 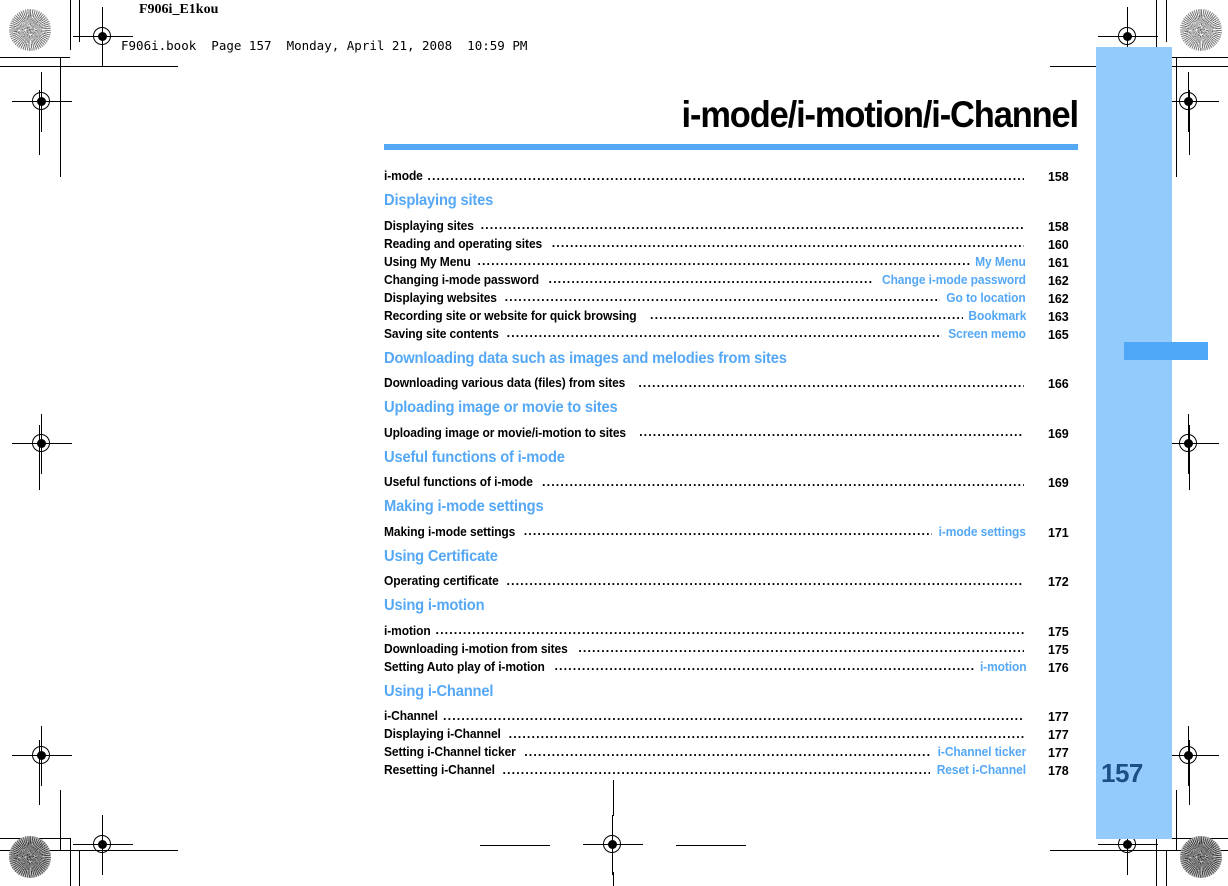 What do you see at coordinates (1058, 316) in the screenshot?
I see `toc-entry-page-number: 163` at bounding box center [1058, 316].